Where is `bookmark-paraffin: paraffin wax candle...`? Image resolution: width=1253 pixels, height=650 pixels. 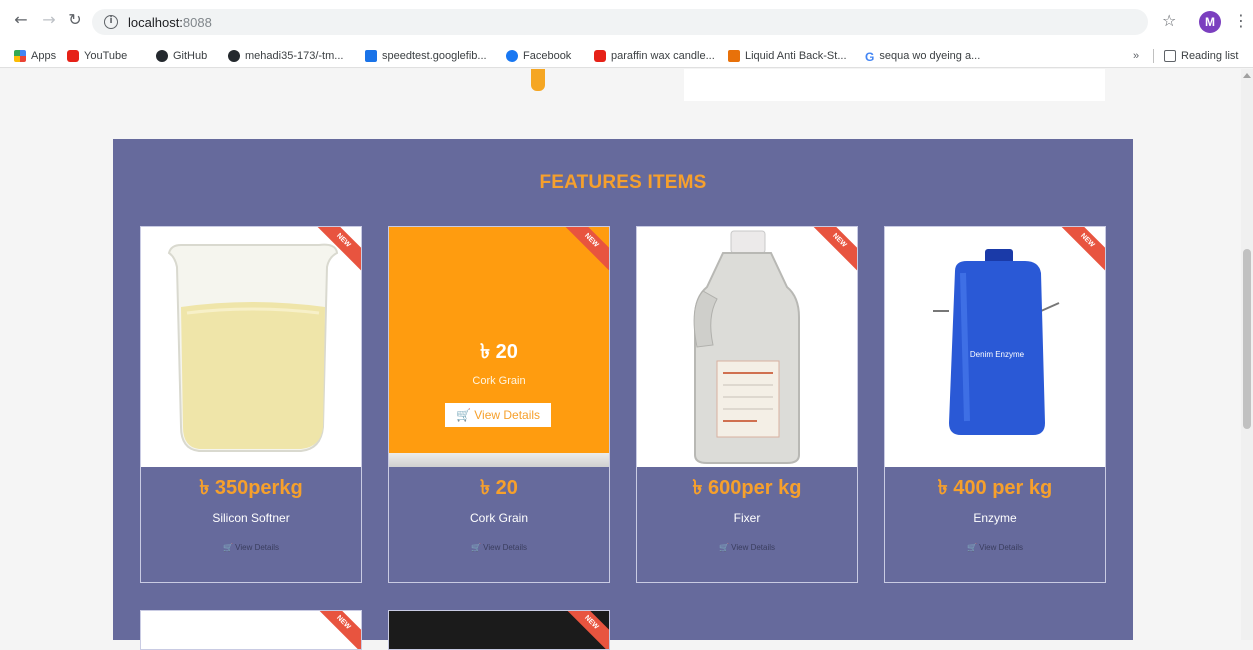 bookmark-paraffin: paraffin wax candle... is located at coordinates (654, 56).